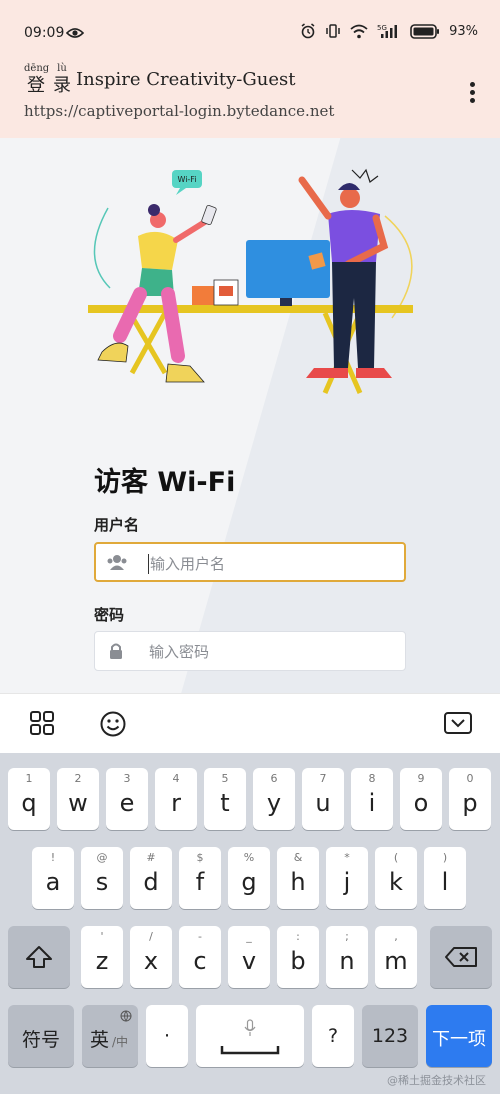  Describe the element at coordinates (421, 799) in the screenshot. I see `key-o: 9o` at that location.